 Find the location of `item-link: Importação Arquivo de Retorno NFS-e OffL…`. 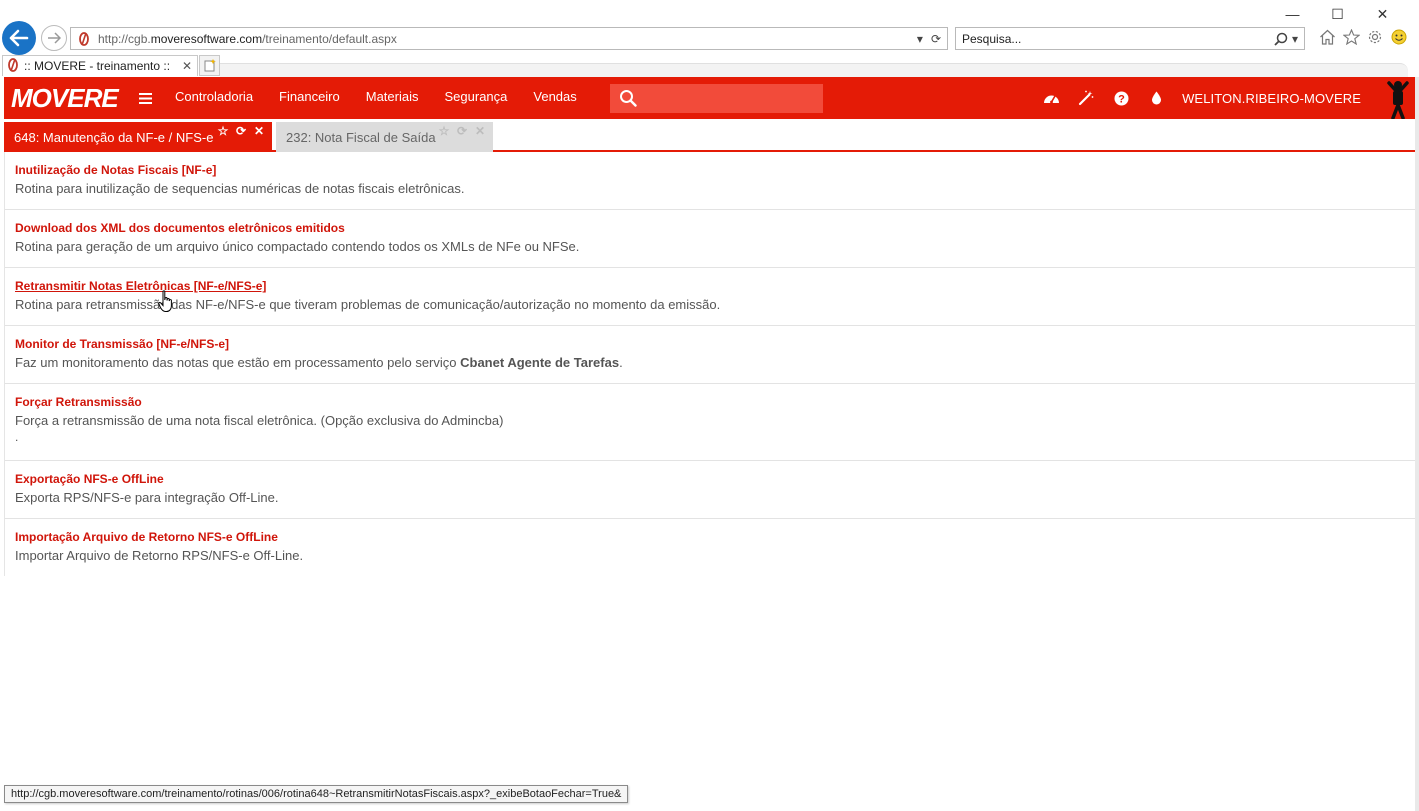

item-link: Importação Arquivo de Retorno NFS-e OffL… is located at coordinates (146, 537).